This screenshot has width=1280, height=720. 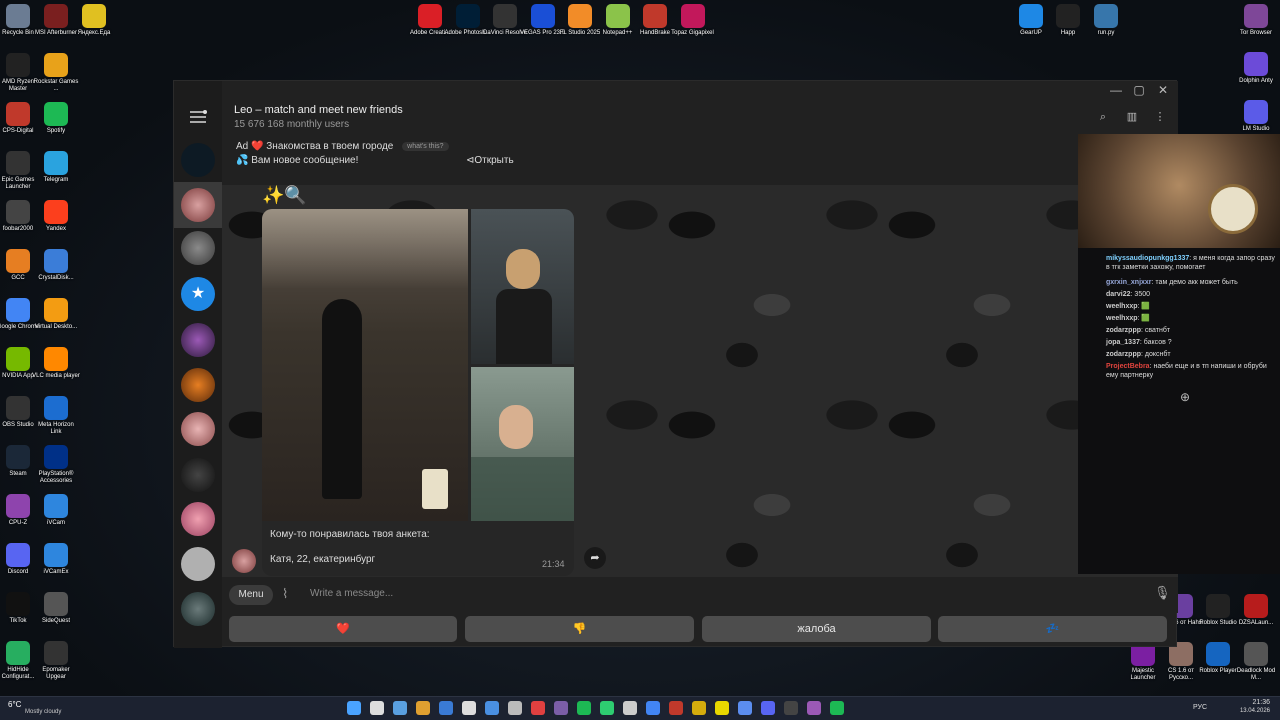 What do you see at coordinates (425, 146) in the screenshot?
I see `ad-whats-this: what's this?` at bounding box center [425, 146].